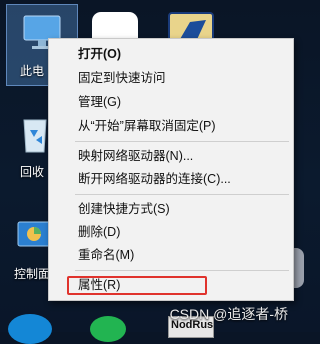 The image size is (320, 344). Describe the element at coordinates (32, 274) in the screenshot. I see `control-panel-label: 控制面` at that location.